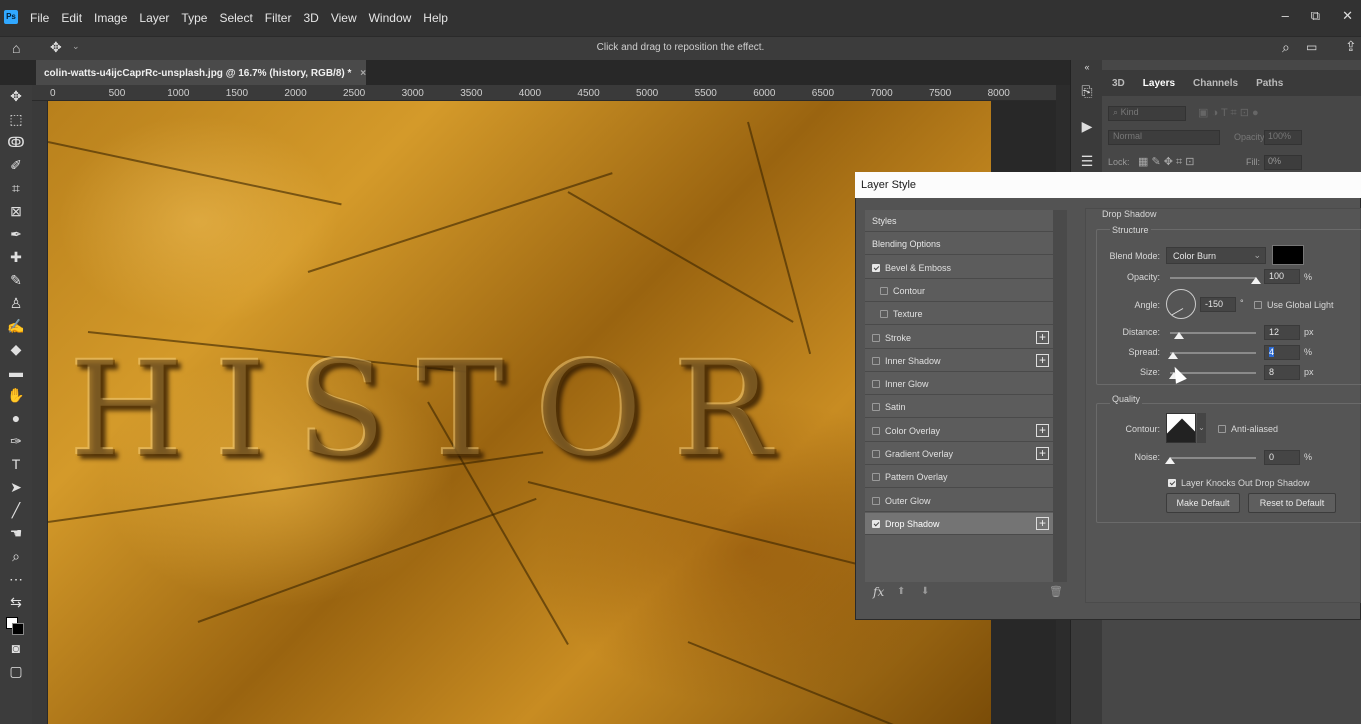  Describe the element at coordinates (1285, 16) in the screenshot. I see `minimize-icon: –` at that location.